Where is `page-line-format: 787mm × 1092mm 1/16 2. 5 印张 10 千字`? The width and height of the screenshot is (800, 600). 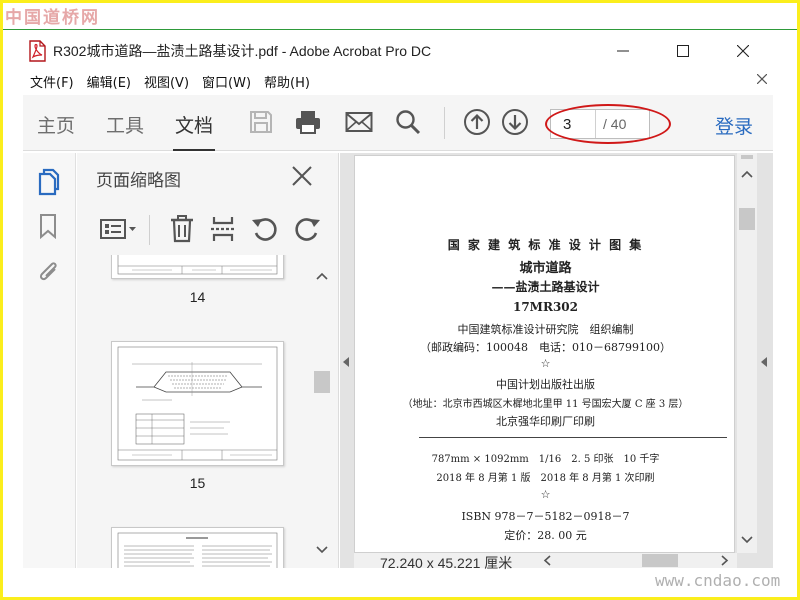
page-line-format: 787mm × 1092mm 1/16 2. 5 印张 10 千字 is located at coordinates (545, 459).